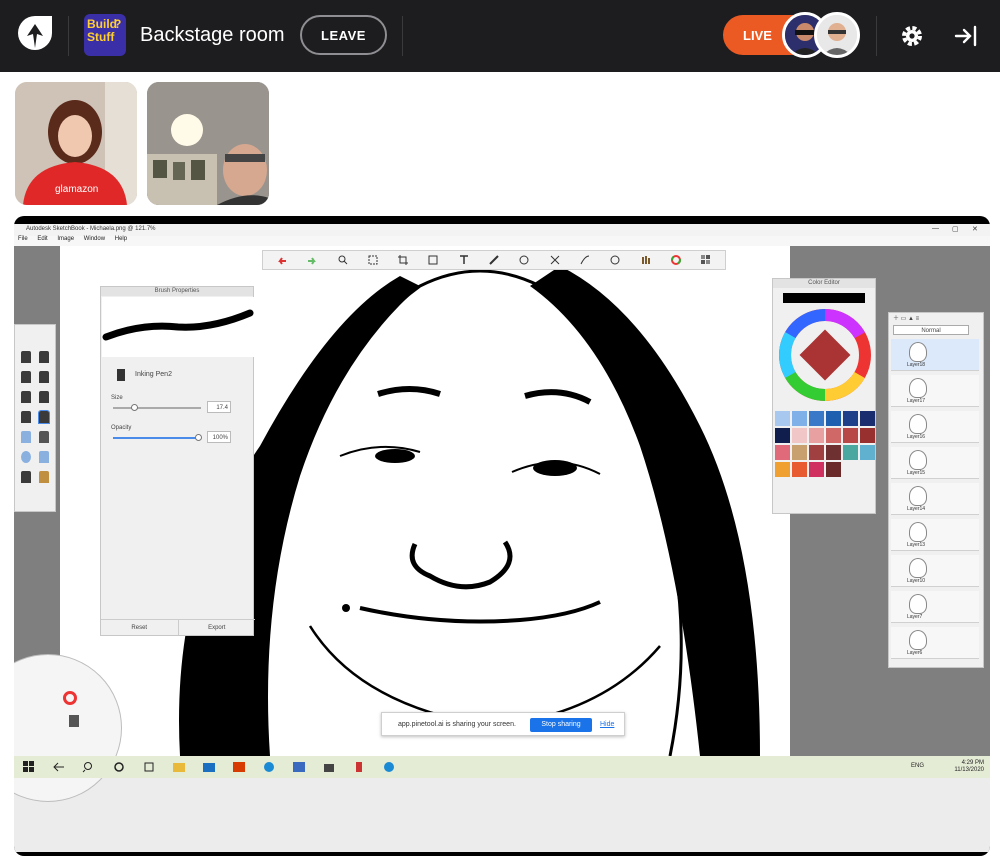 The height and width of the screenshot is (856, 1000). Describe the element at coordinates (555, 260) in the screenshot. I see `symmetry-icon` at that location.